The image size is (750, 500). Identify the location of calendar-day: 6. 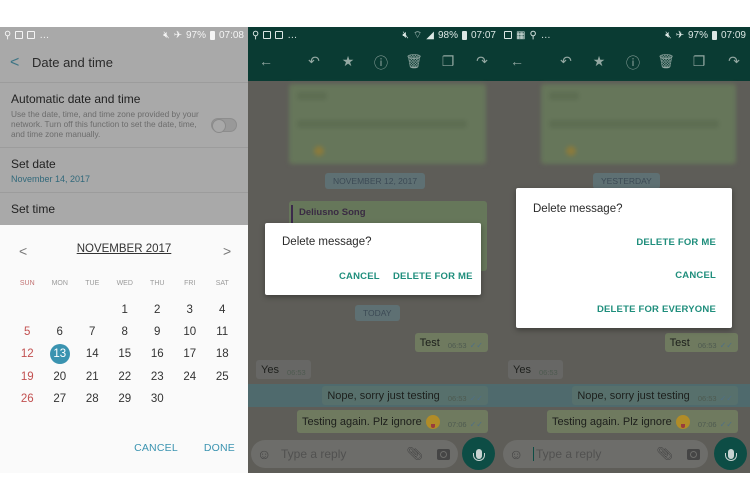
(60, 332).